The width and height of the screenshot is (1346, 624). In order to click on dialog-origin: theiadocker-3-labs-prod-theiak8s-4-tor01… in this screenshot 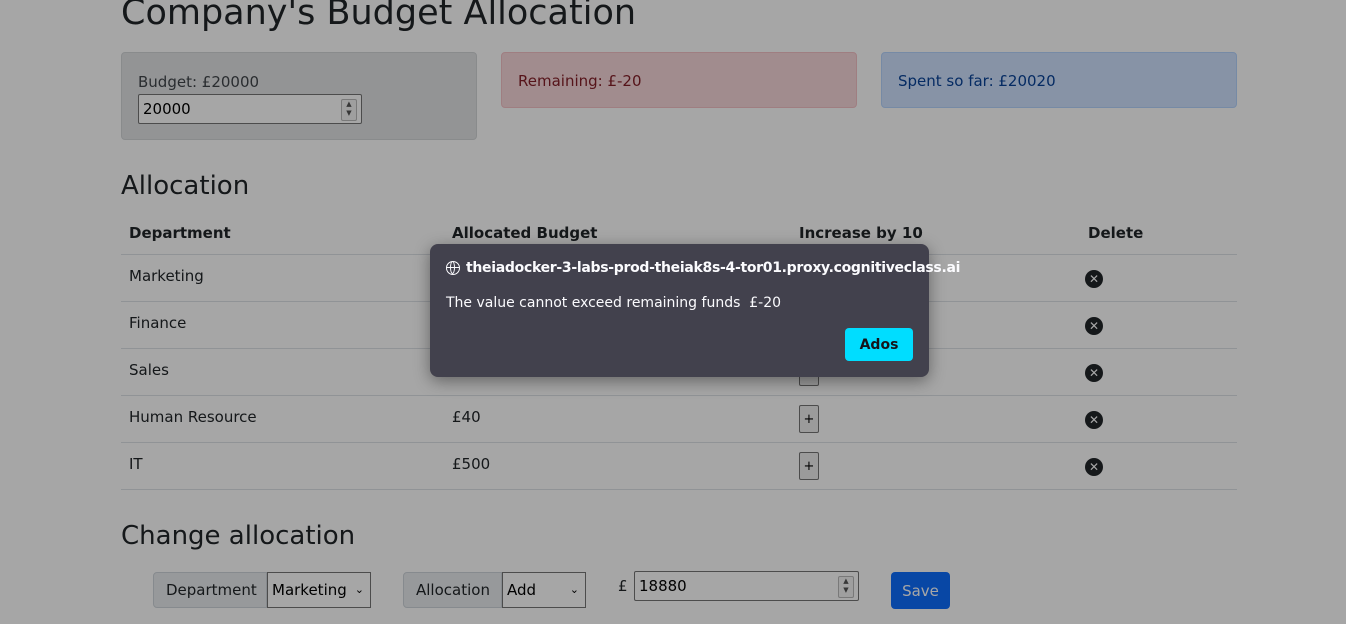, I will do `click(713, 268)`.